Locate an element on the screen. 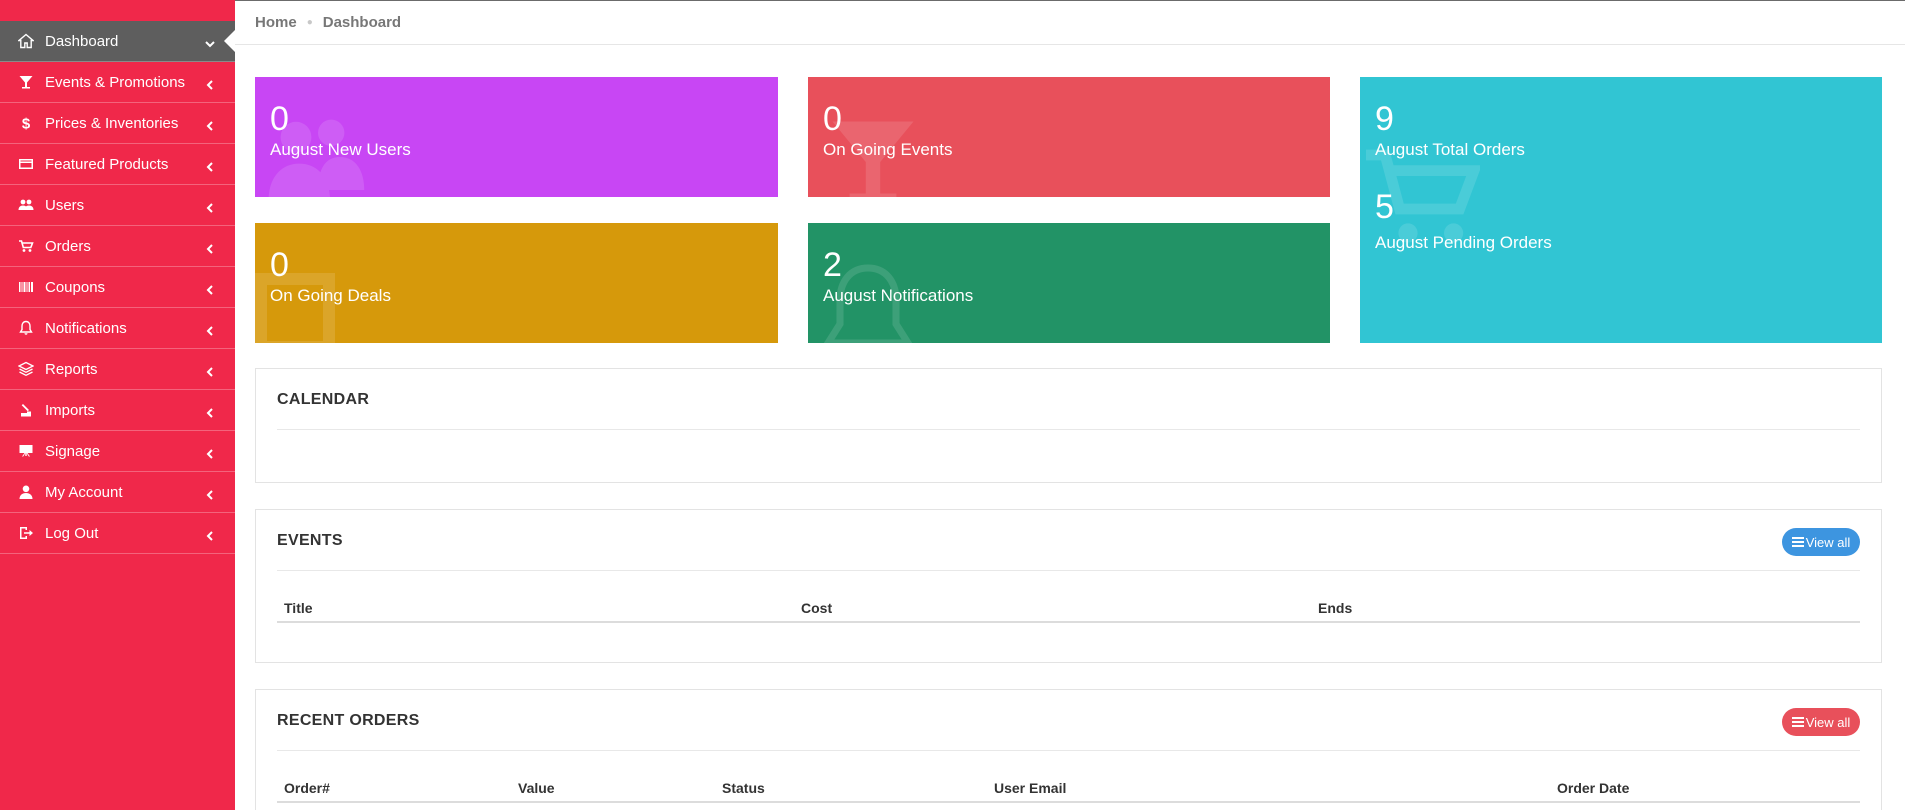 This screenshot has width=1905, height=810. stat-card-notifications: 2 August Notifications is located at coordinates (1069, 283).